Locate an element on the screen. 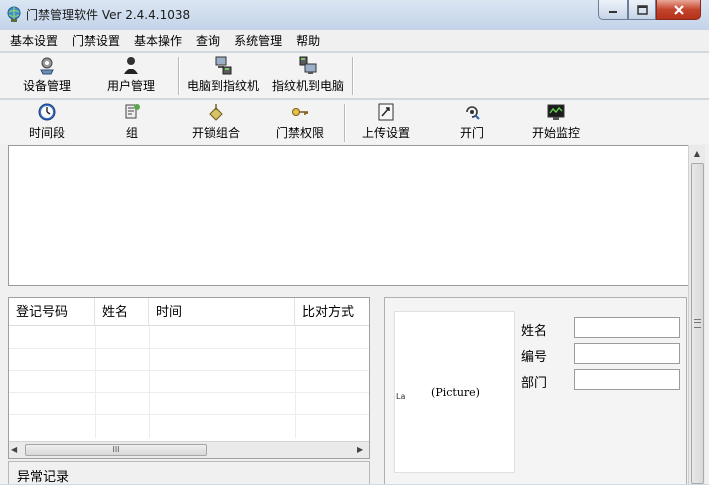 This screenshot has height=485, width=709. table-header: 登记号码 姓名 时间 比对方式 is located at coordinates (189, 312).